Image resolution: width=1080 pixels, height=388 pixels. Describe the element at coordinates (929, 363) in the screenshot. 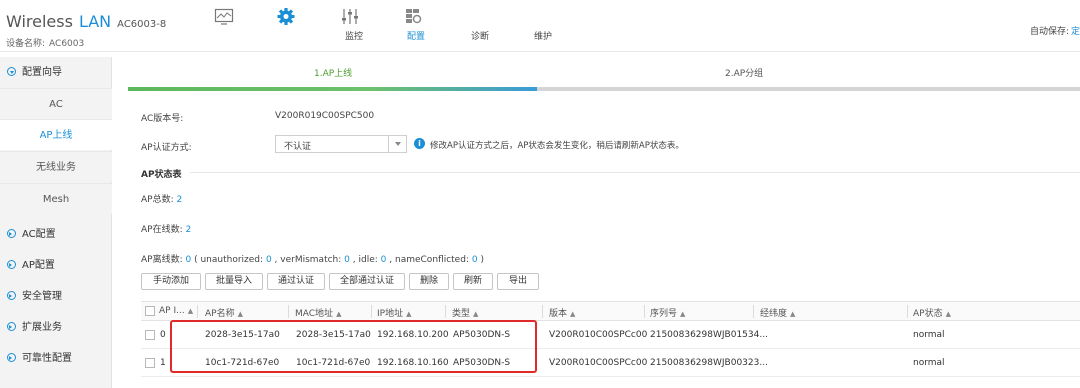

I see `cell-status: normal` at that location.